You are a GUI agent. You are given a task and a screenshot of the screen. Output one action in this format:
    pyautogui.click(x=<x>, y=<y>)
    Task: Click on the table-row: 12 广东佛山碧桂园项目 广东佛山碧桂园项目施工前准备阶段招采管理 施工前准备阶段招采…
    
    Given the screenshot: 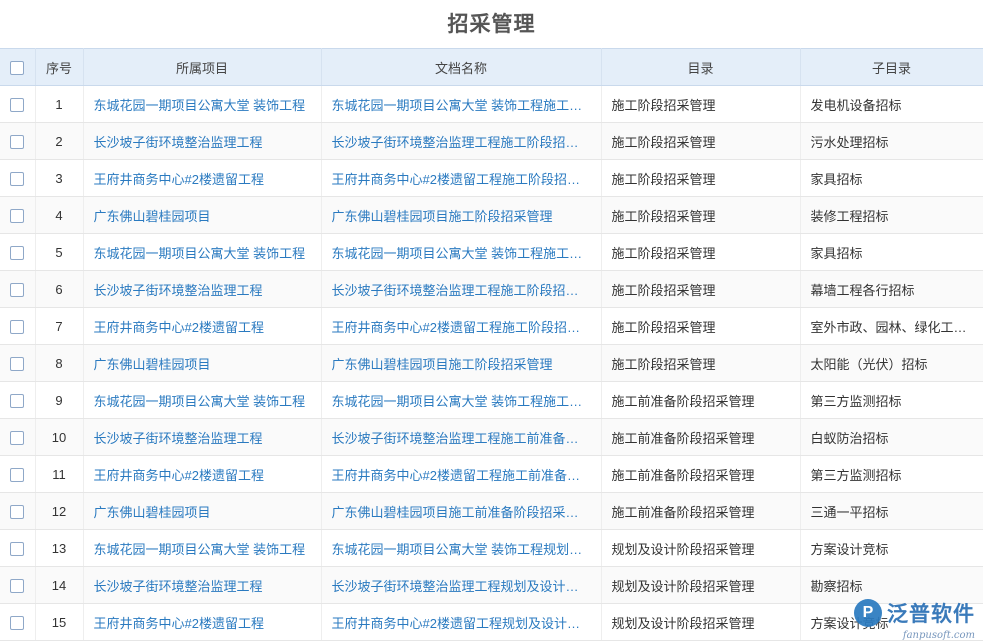 What is the action you would take?
    pyautogui.click(x=491, y=511)
    